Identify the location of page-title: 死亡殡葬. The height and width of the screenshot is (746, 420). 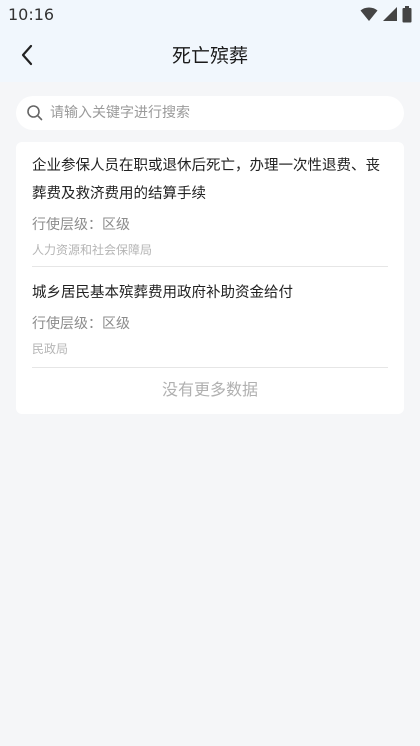
(209, 56).